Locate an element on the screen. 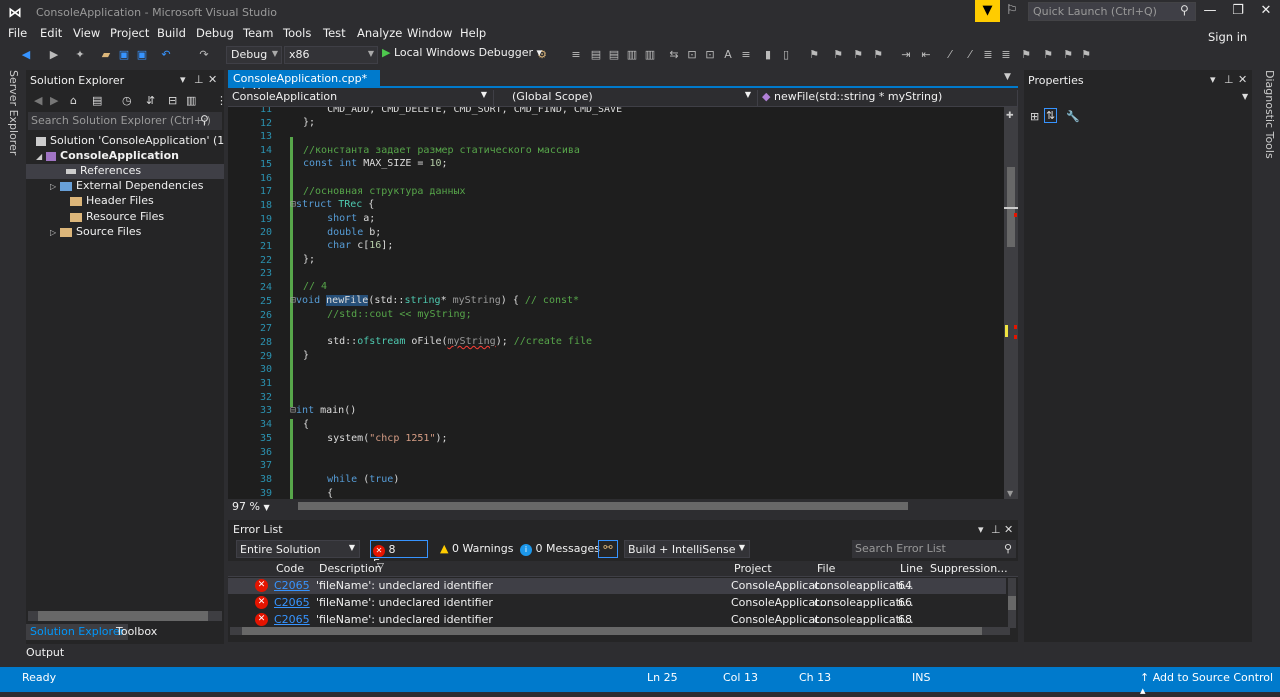 This screenshot has height=697, width=1280. menu-build: Build is located at coordinates (171, 33).